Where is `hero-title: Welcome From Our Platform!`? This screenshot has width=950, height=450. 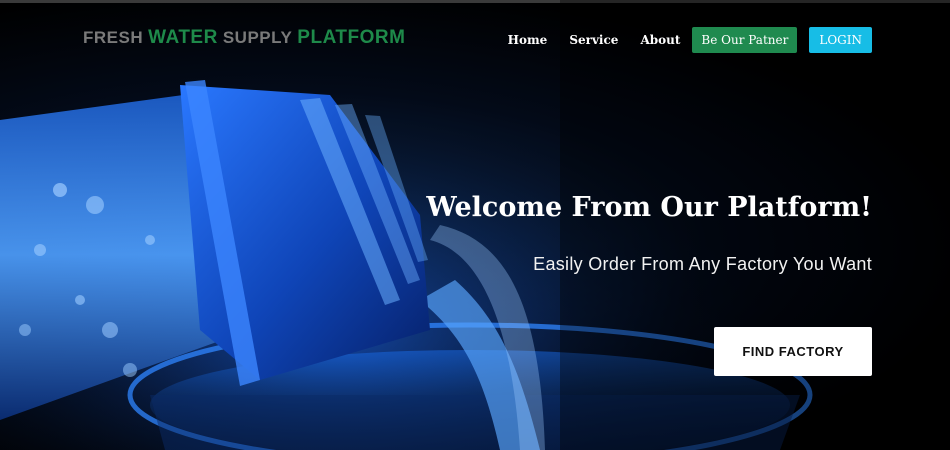
hero-title: Welcome From Our Platform! is located at coordinates (649, 207).